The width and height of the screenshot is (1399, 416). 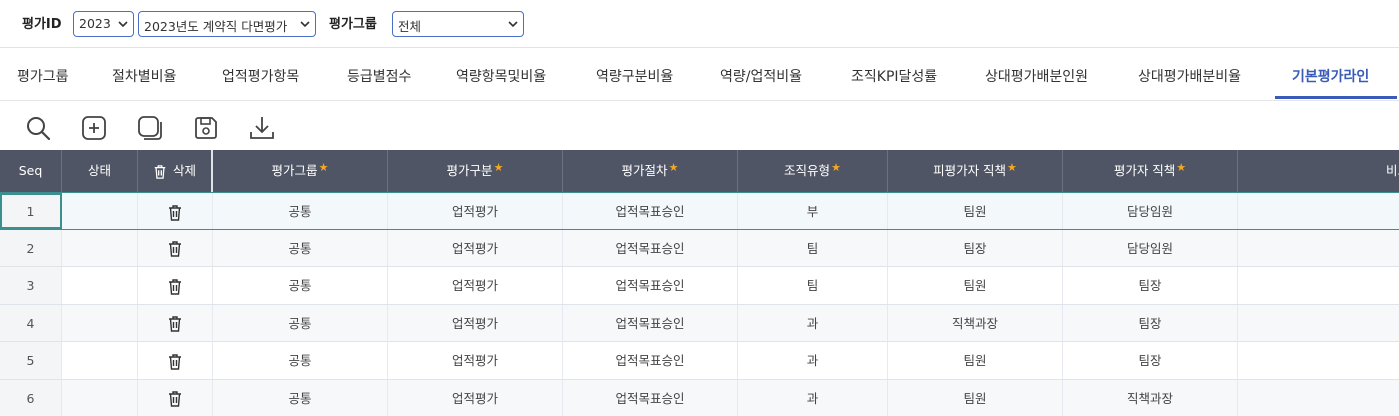 I want to click on cell-seq: 2, so click(x=31, y=247).